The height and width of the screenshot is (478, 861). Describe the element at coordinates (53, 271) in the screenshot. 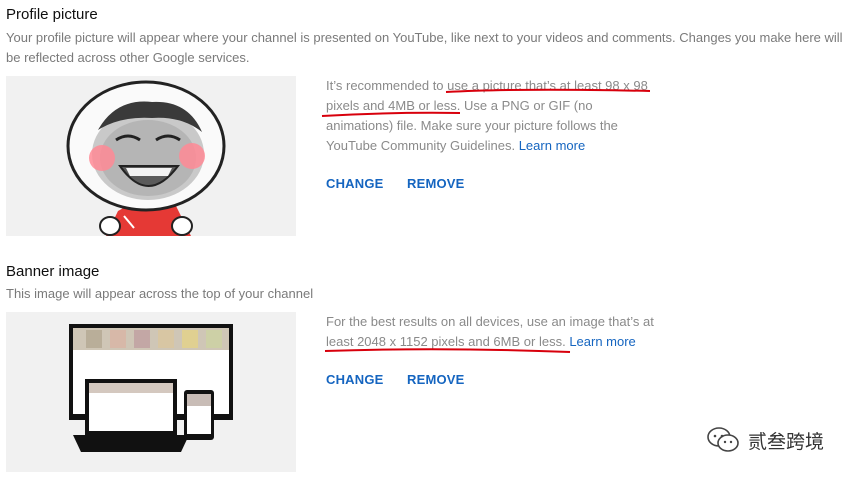

I see `banner-image-title: Banner image` at that location.